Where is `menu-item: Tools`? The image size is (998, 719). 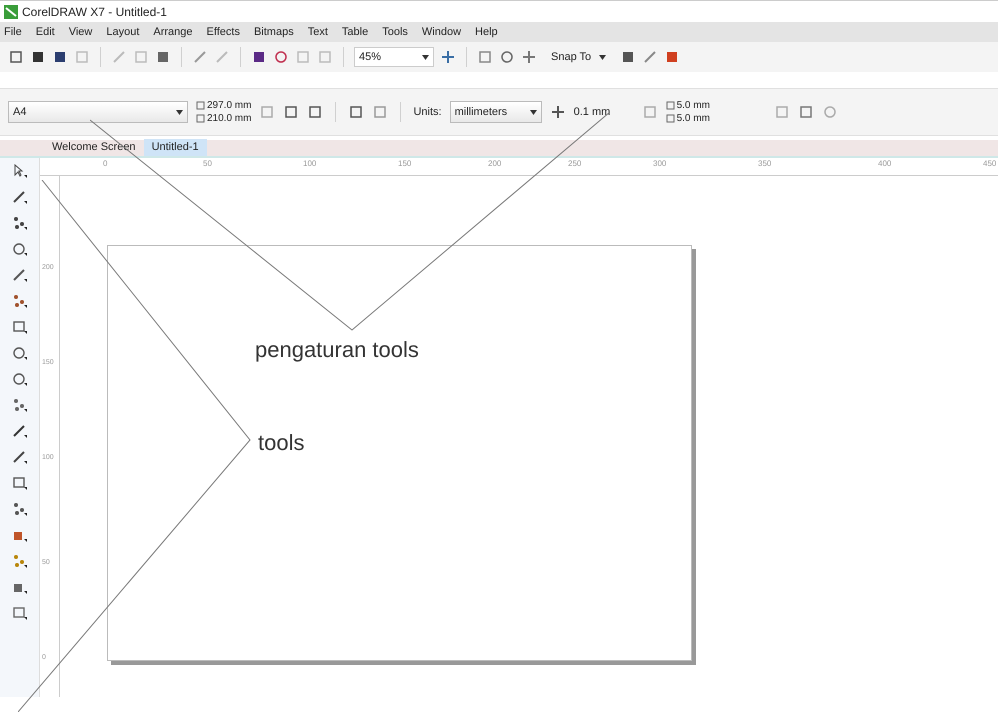
menu-item: Tools is located at coordinates (395, 32).